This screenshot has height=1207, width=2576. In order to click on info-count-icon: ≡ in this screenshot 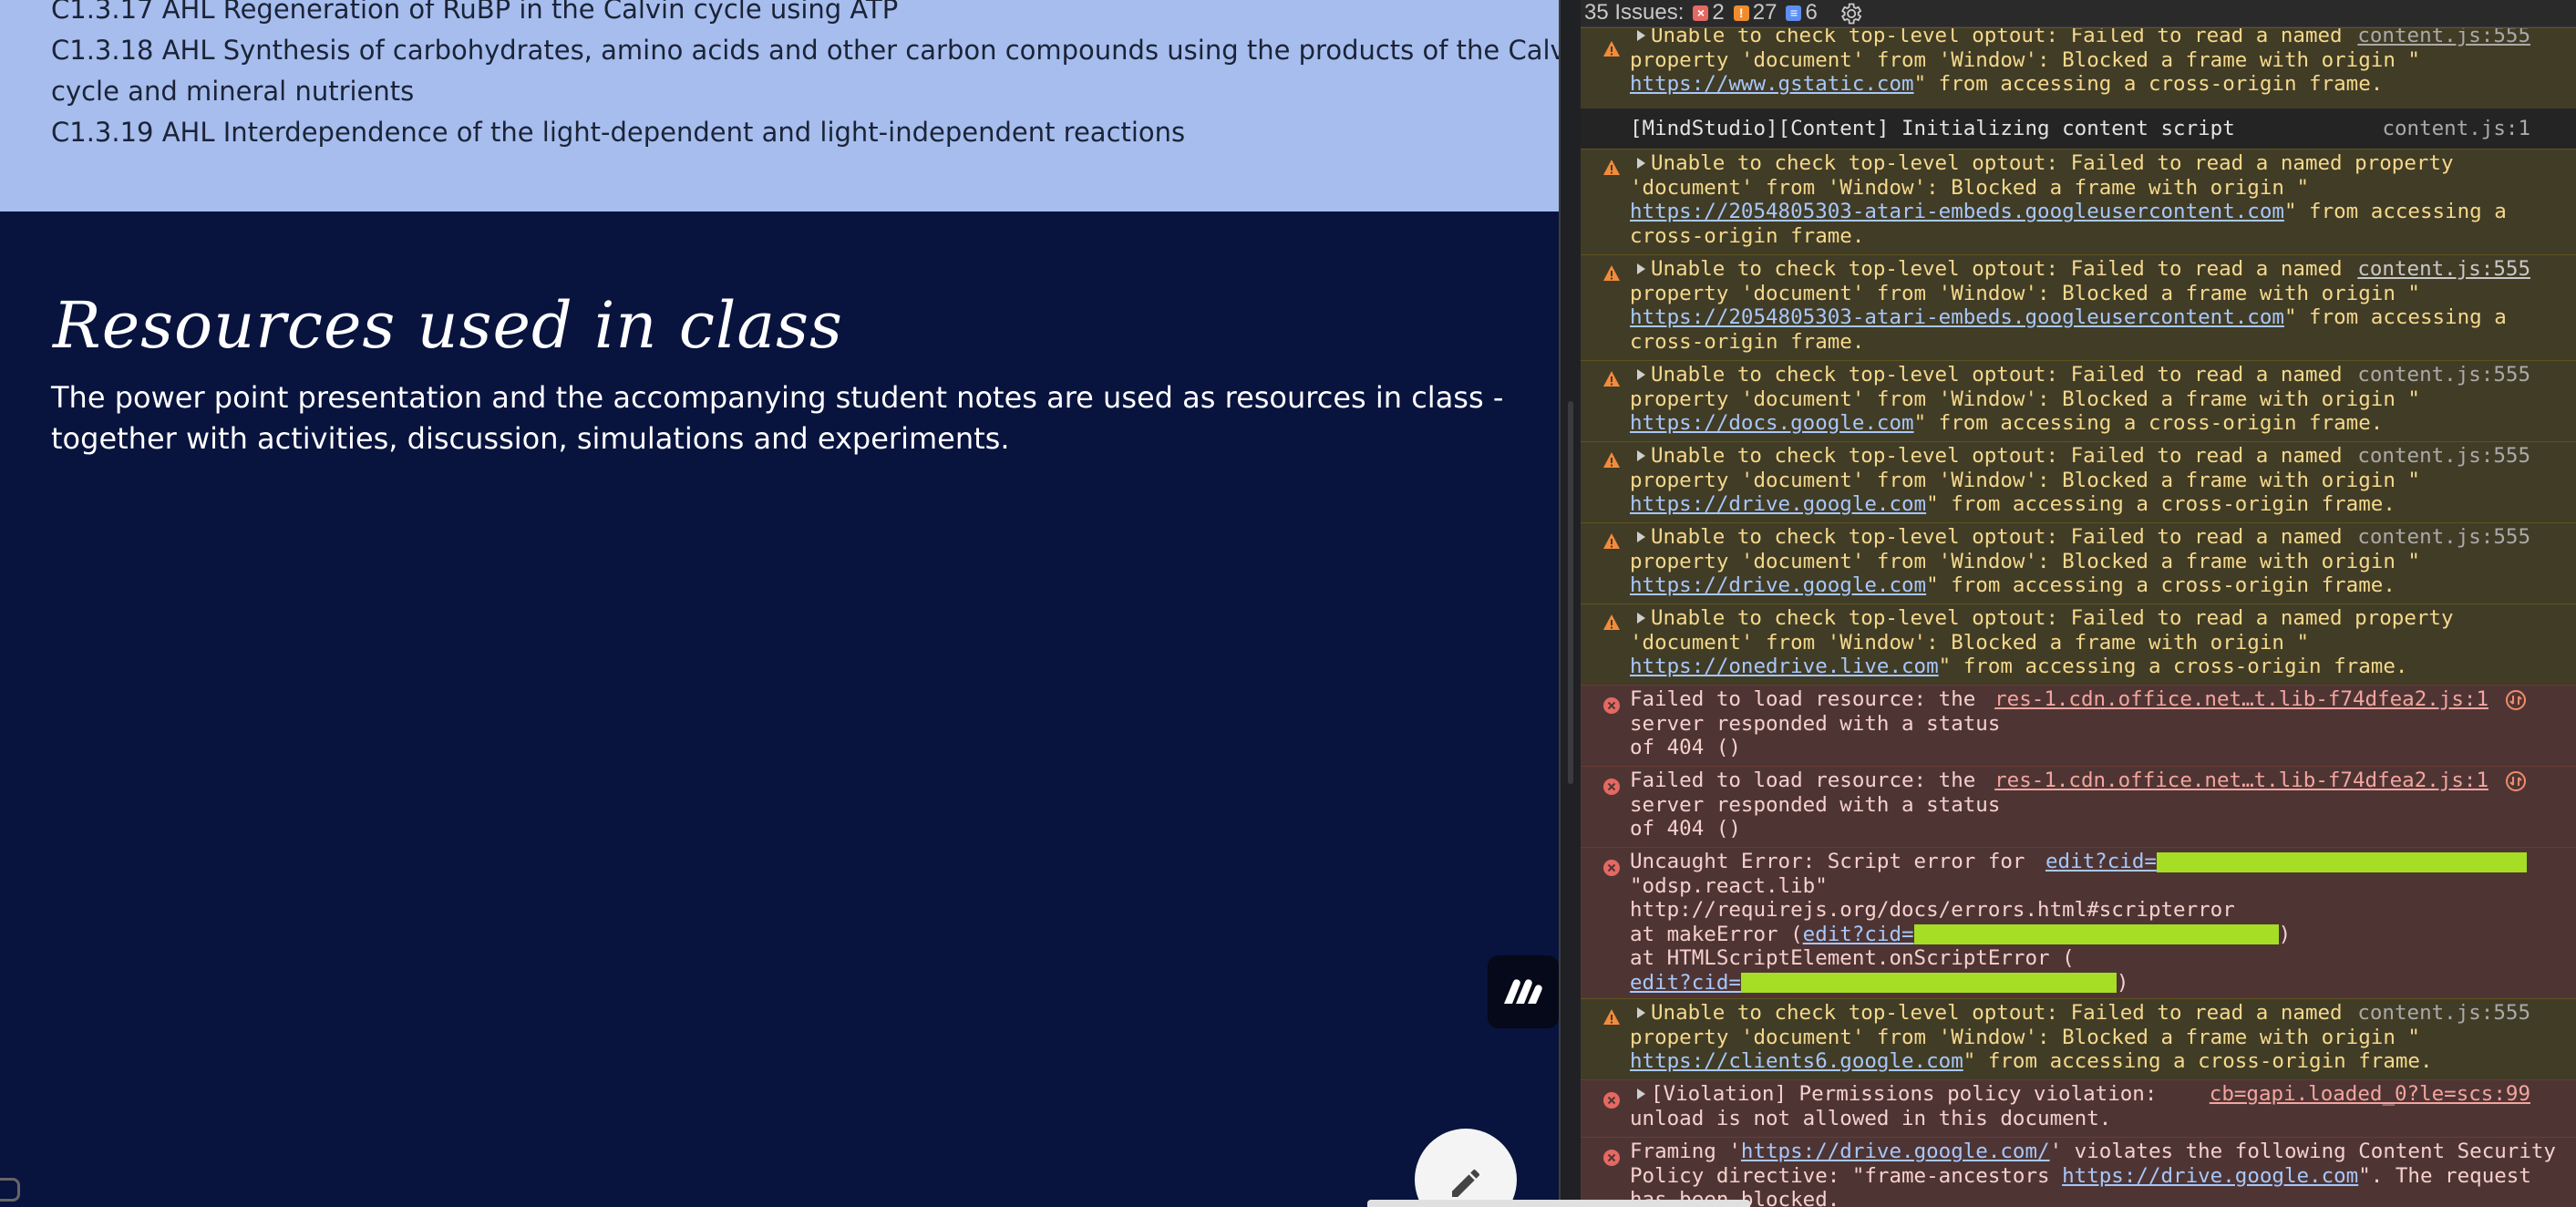, I will do `click(1794, 13)`.